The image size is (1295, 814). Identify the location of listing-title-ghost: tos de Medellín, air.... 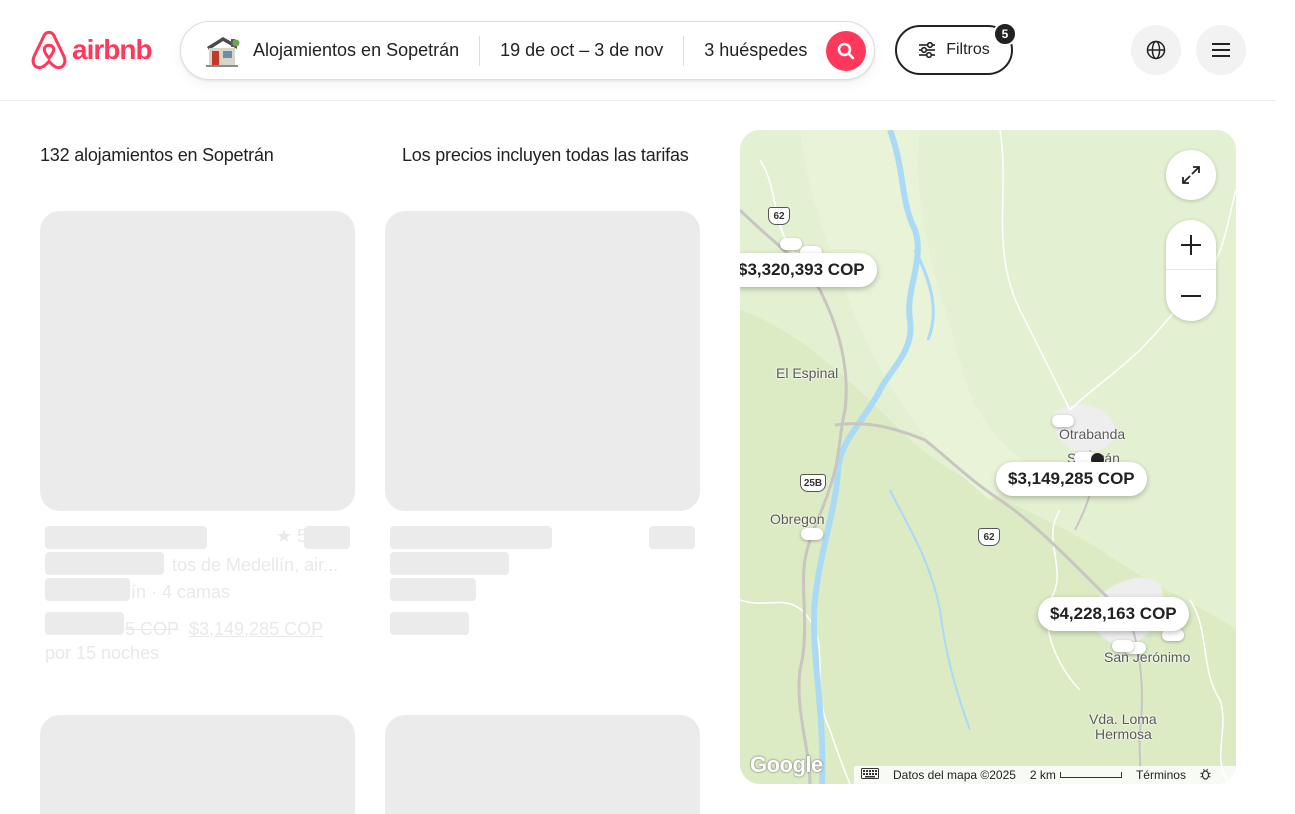
(255, 565).